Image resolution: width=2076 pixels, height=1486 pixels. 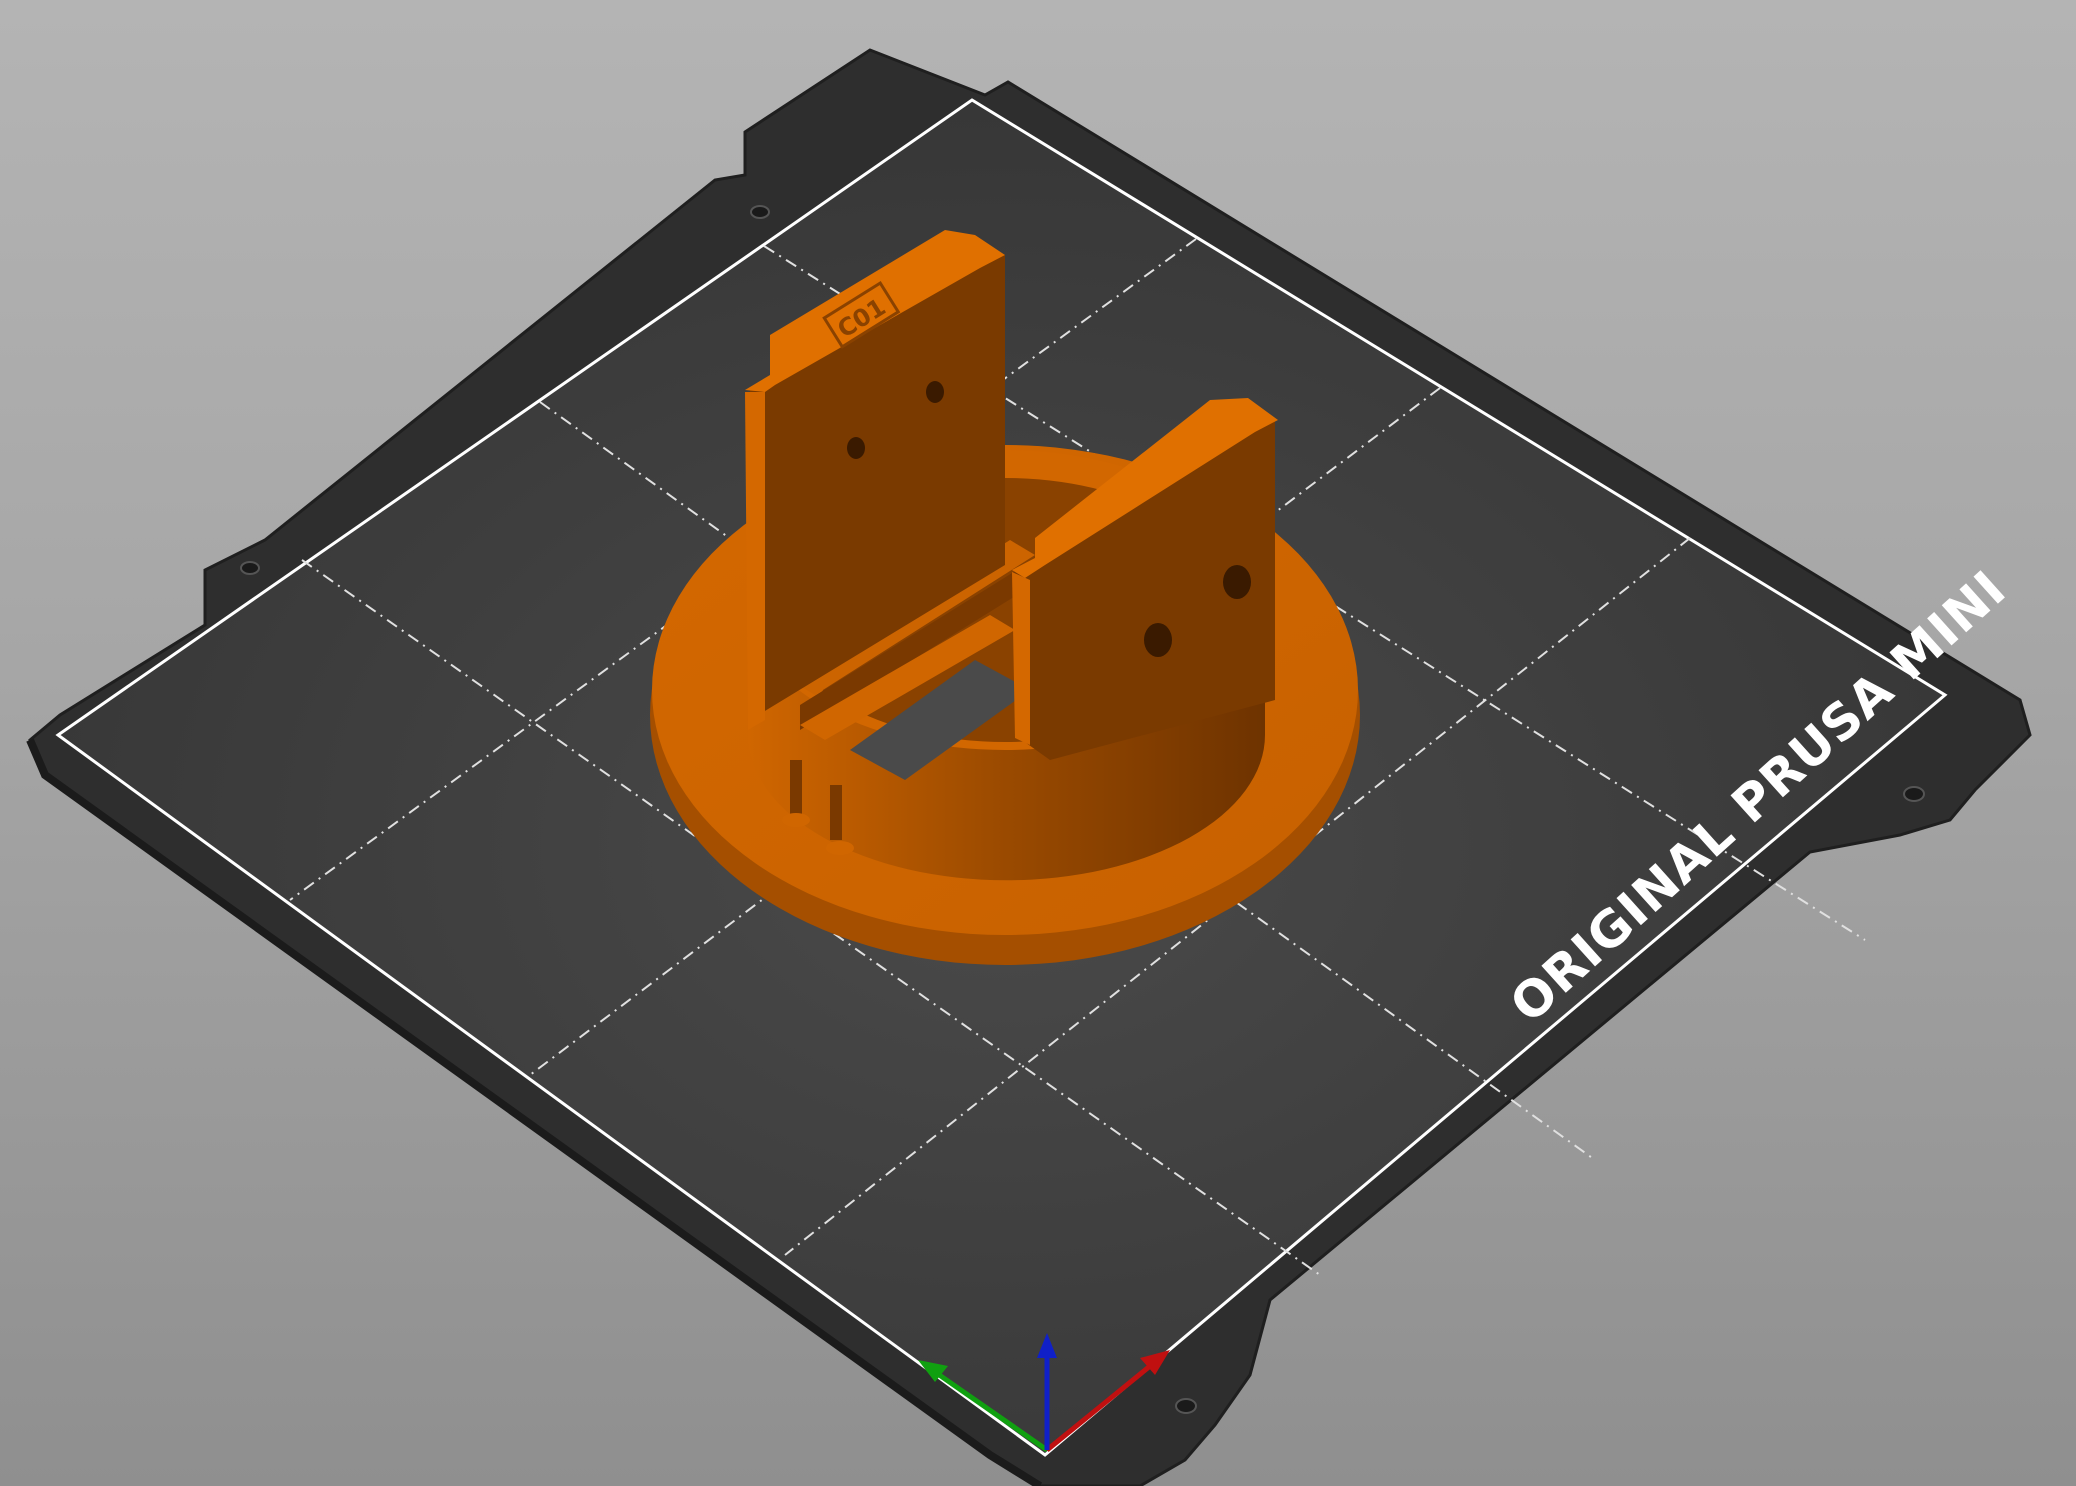 I want to click on model-right-clip-face, so click(x=1021, y=658).